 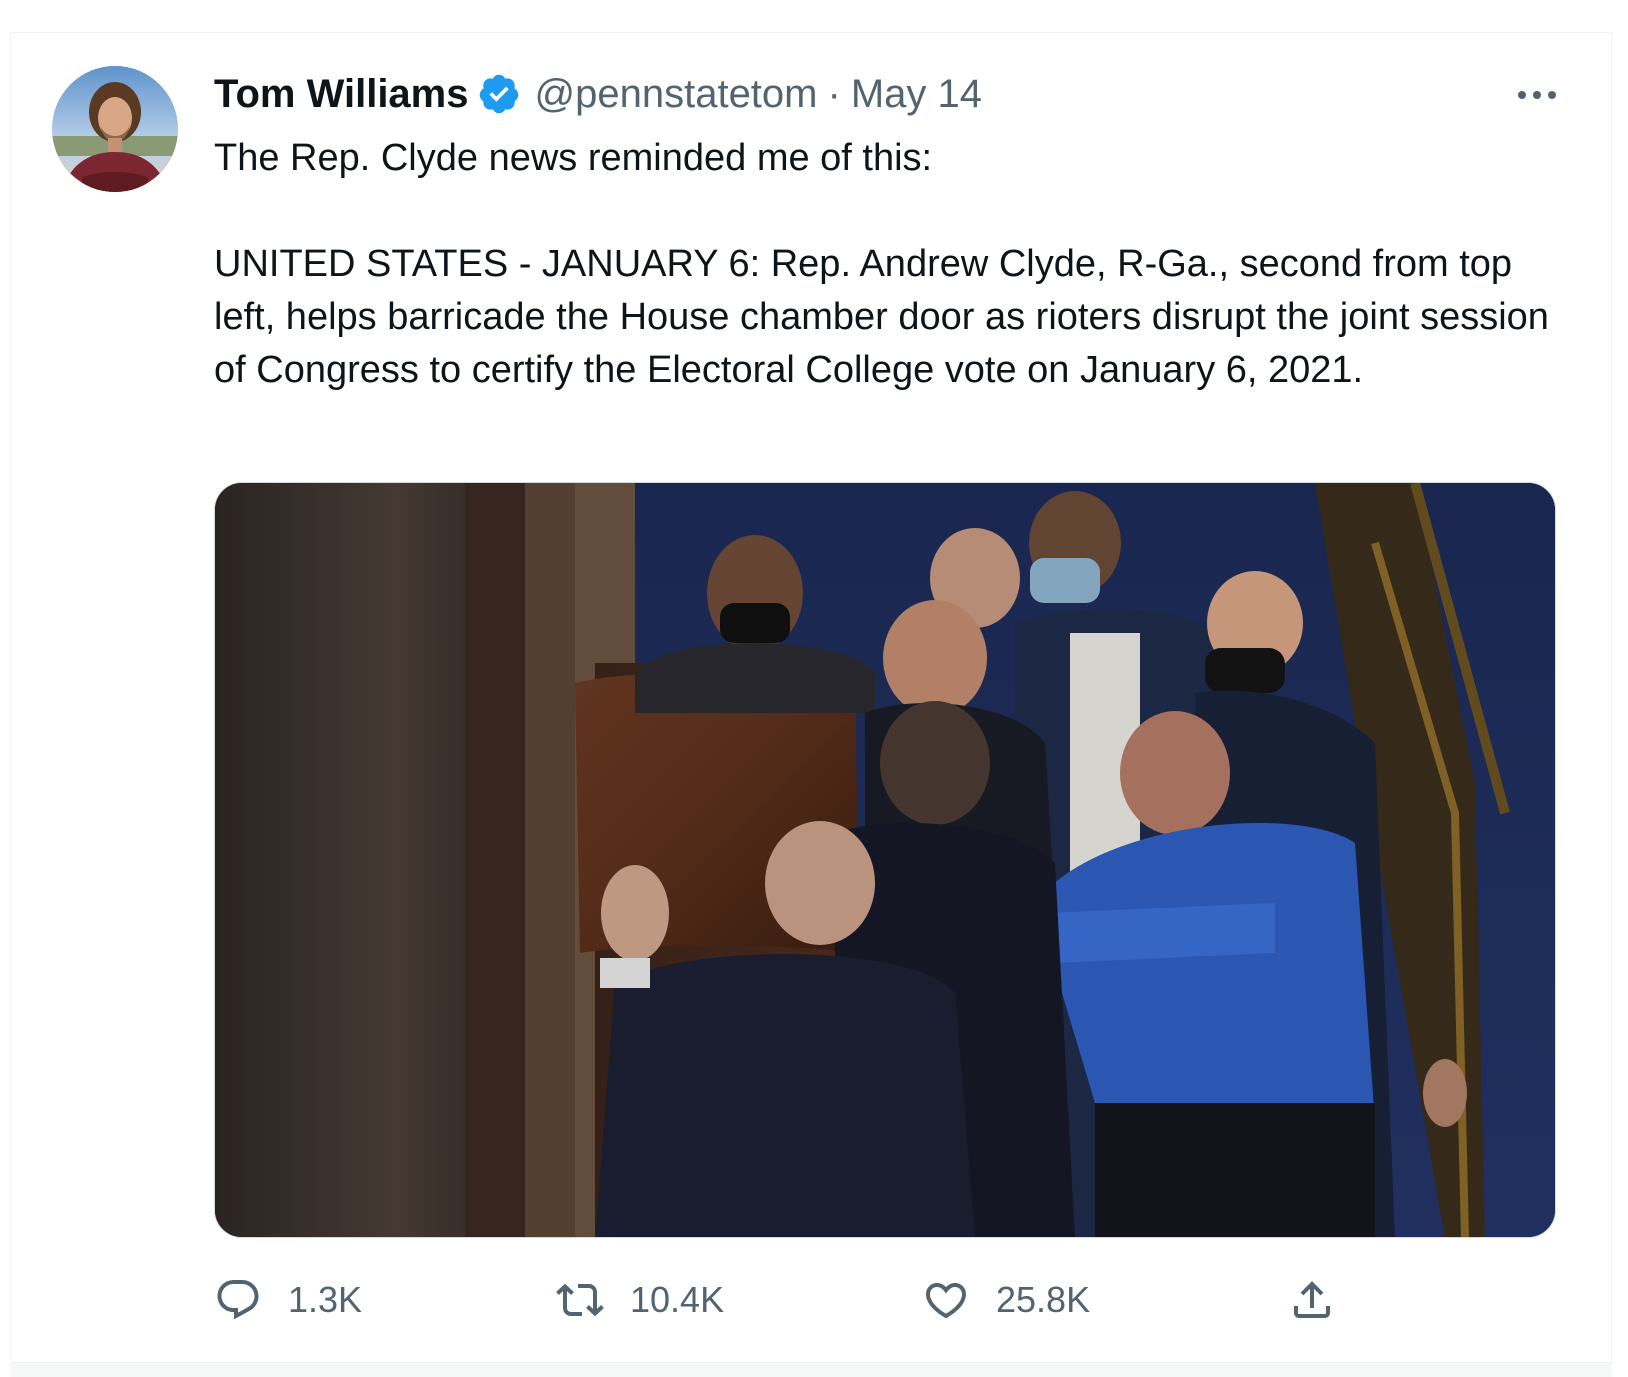 What do you see at coordinates (794, 1300) in the screenshot?
I see `tweet-actions: 1.3K 10.4K 25.8K` at bounding box center [794, 1300].